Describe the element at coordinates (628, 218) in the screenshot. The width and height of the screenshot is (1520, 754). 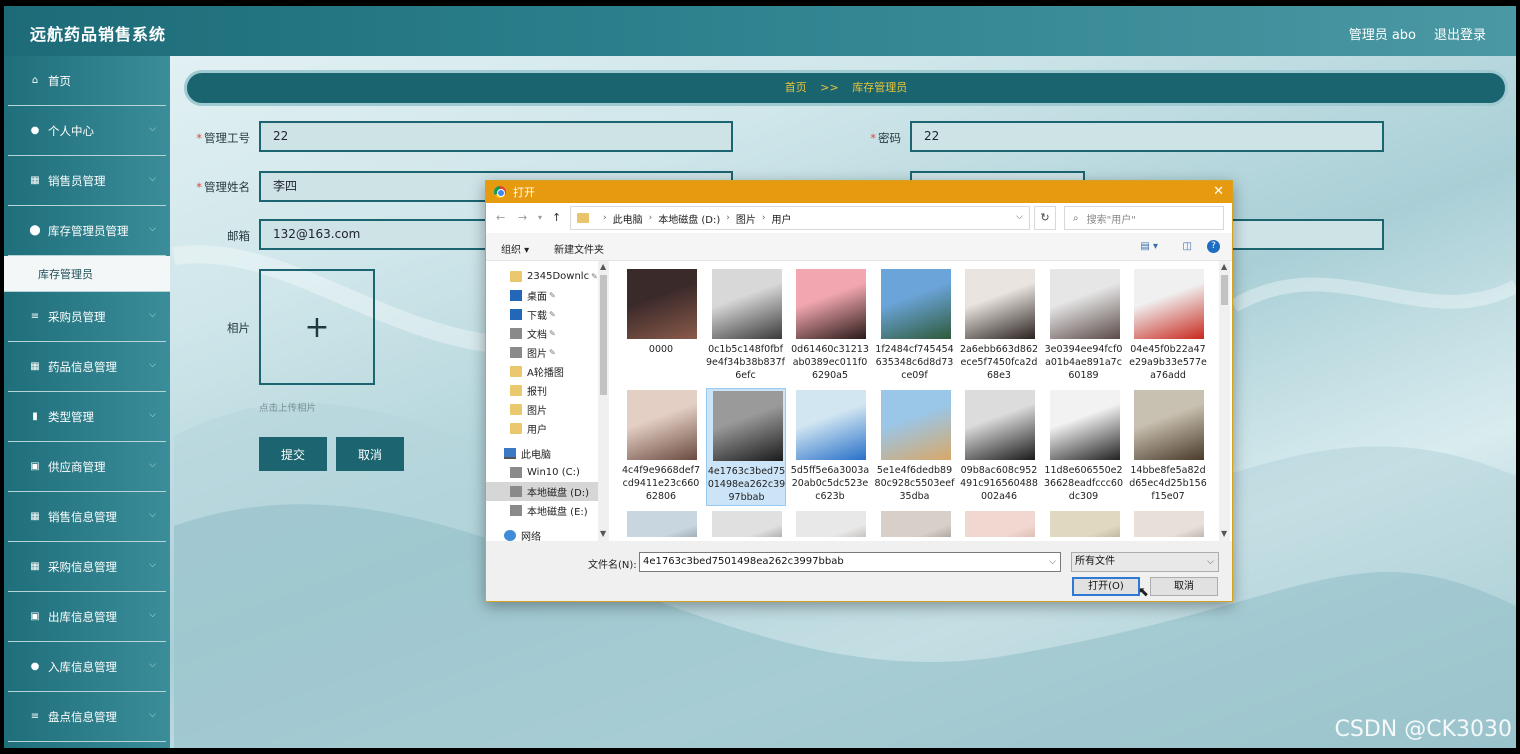
I see `path-segment: 此电脑` at that location.